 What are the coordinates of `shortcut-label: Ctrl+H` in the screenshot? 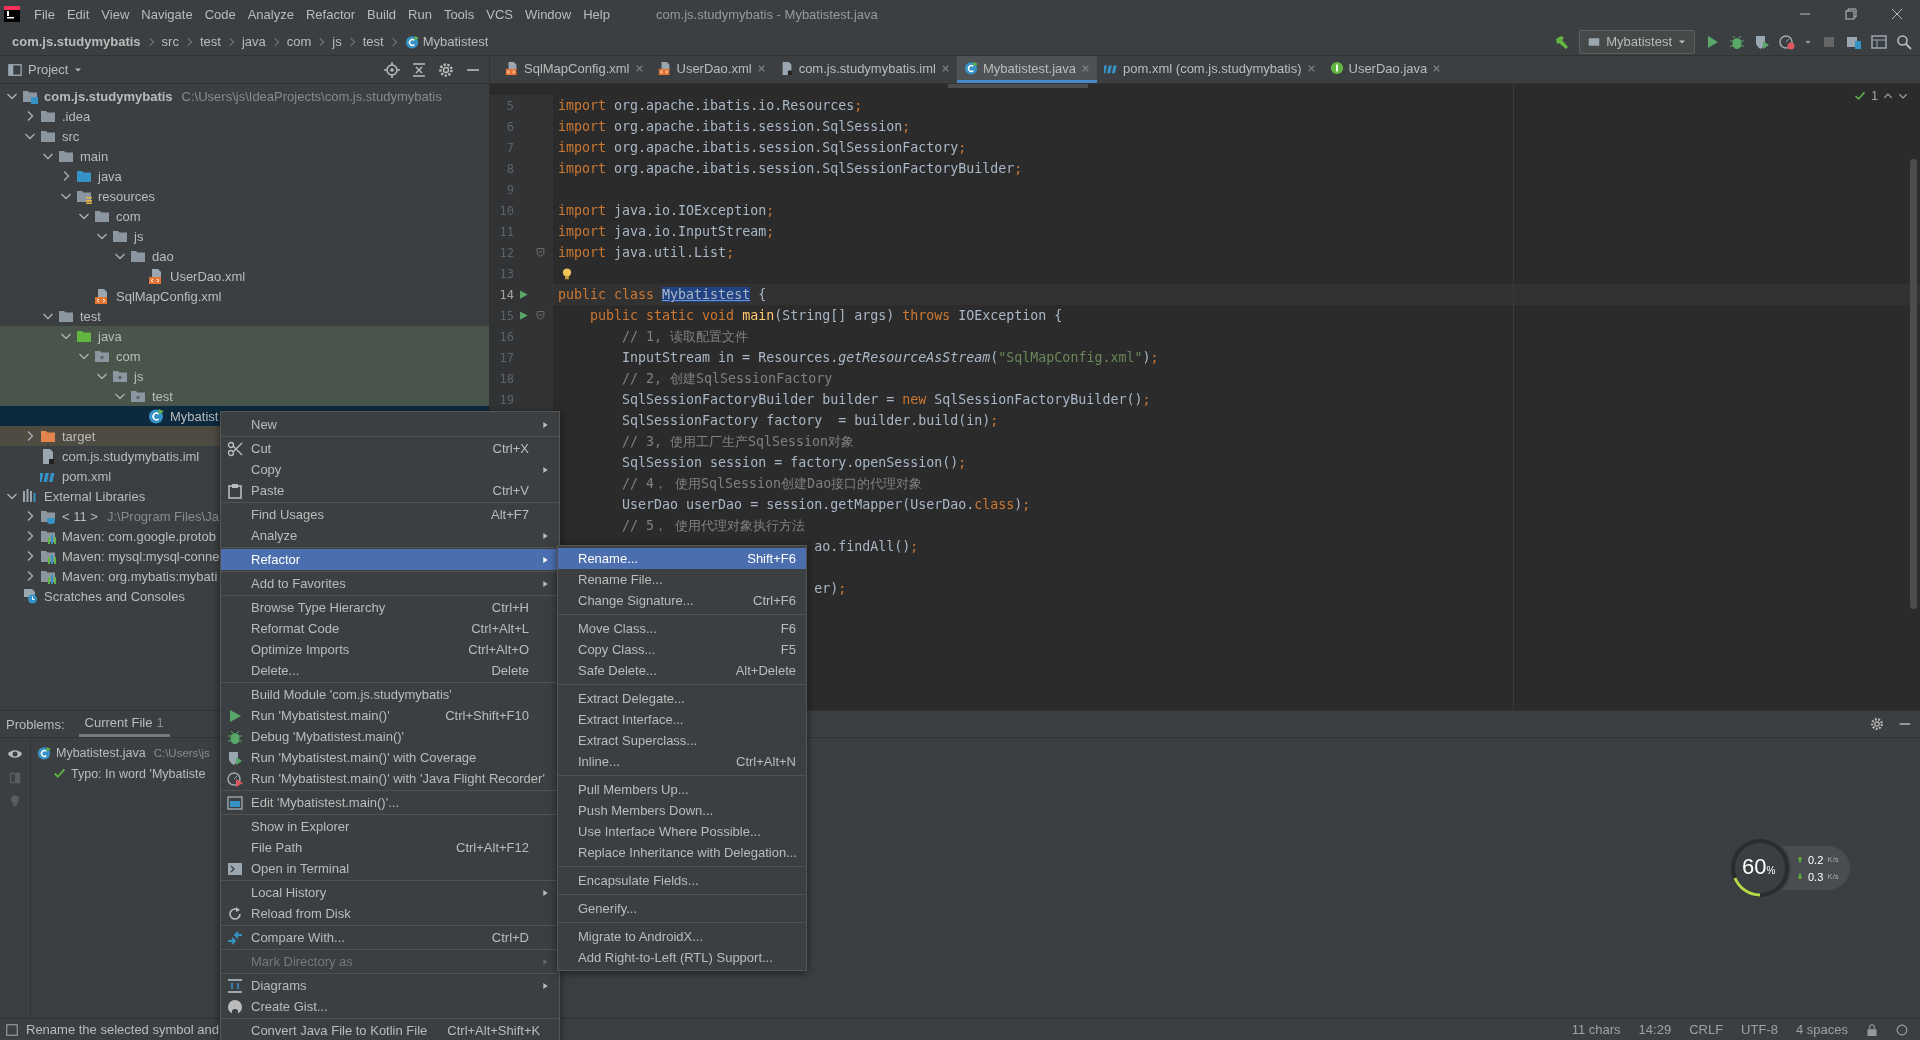 It's located at (510, 607).